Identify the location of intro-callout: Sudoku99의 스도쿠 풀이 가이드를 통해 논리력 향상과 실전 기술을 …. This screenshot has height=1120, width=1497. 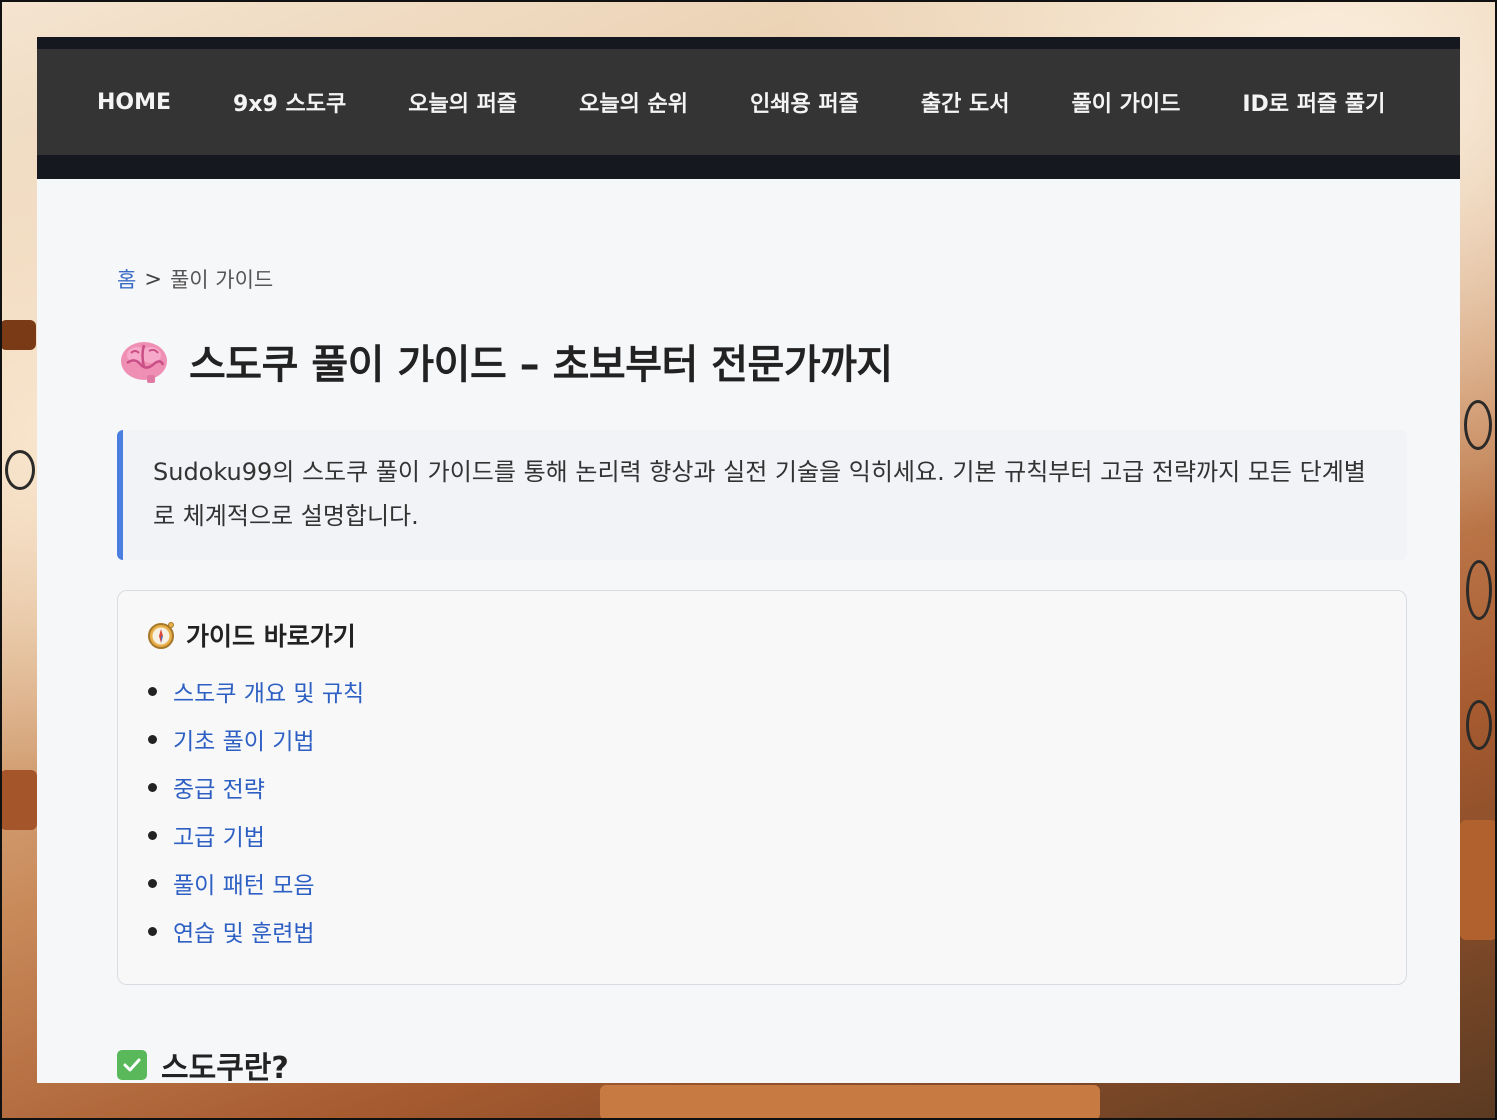
(762, 495).